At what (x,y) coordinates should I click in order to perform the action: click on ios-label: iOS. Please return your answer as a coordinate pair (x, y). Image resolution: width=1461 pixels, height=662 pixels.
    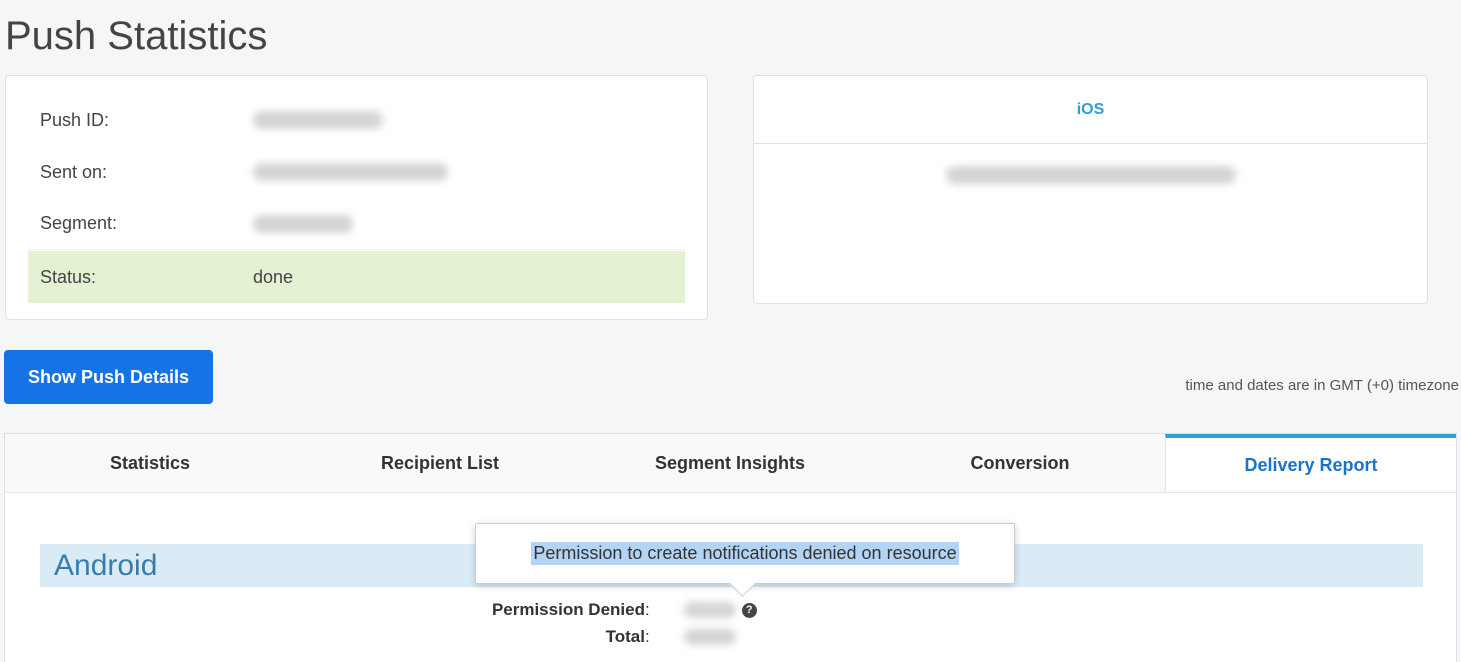
    Looking at the image, I should click on (1090, 109).